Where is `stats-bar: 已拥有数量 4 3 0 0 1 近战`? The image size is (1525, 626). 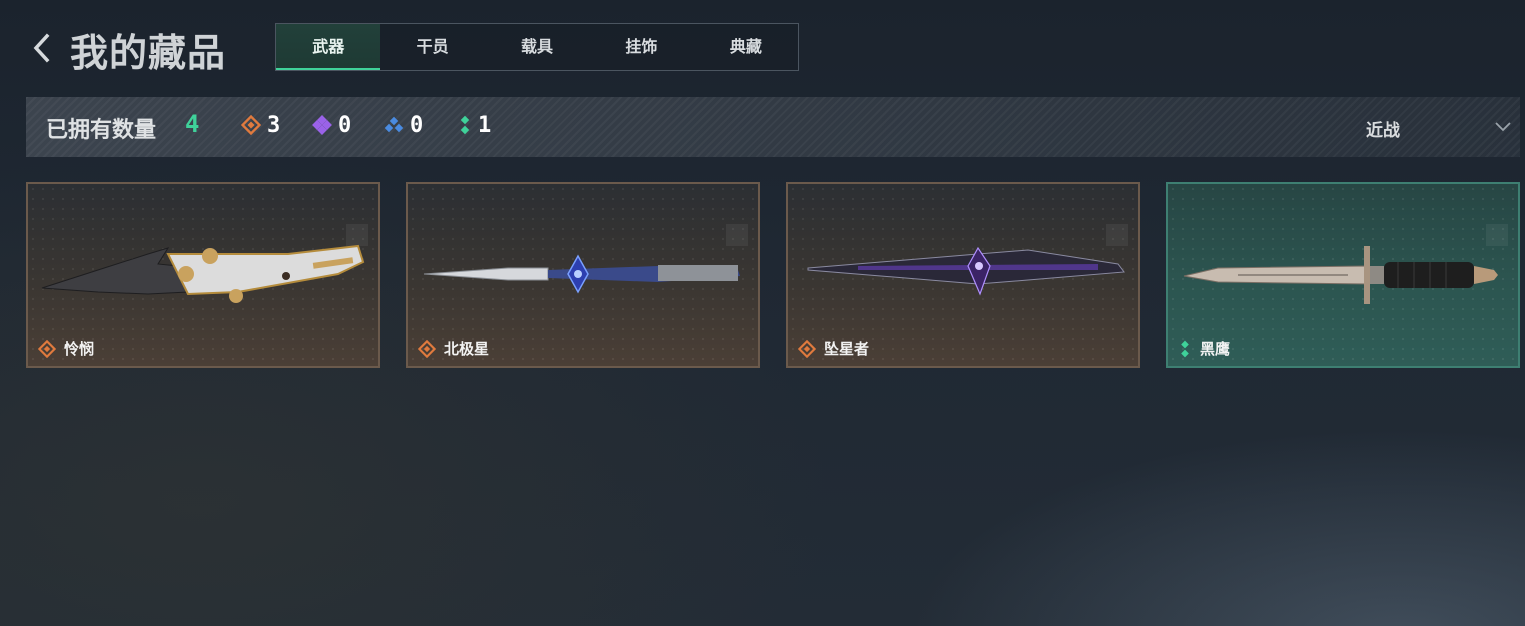 stats-bar: 已拥有数量 4 3 0 0 1 近战 is located at coordinates (773, 127).